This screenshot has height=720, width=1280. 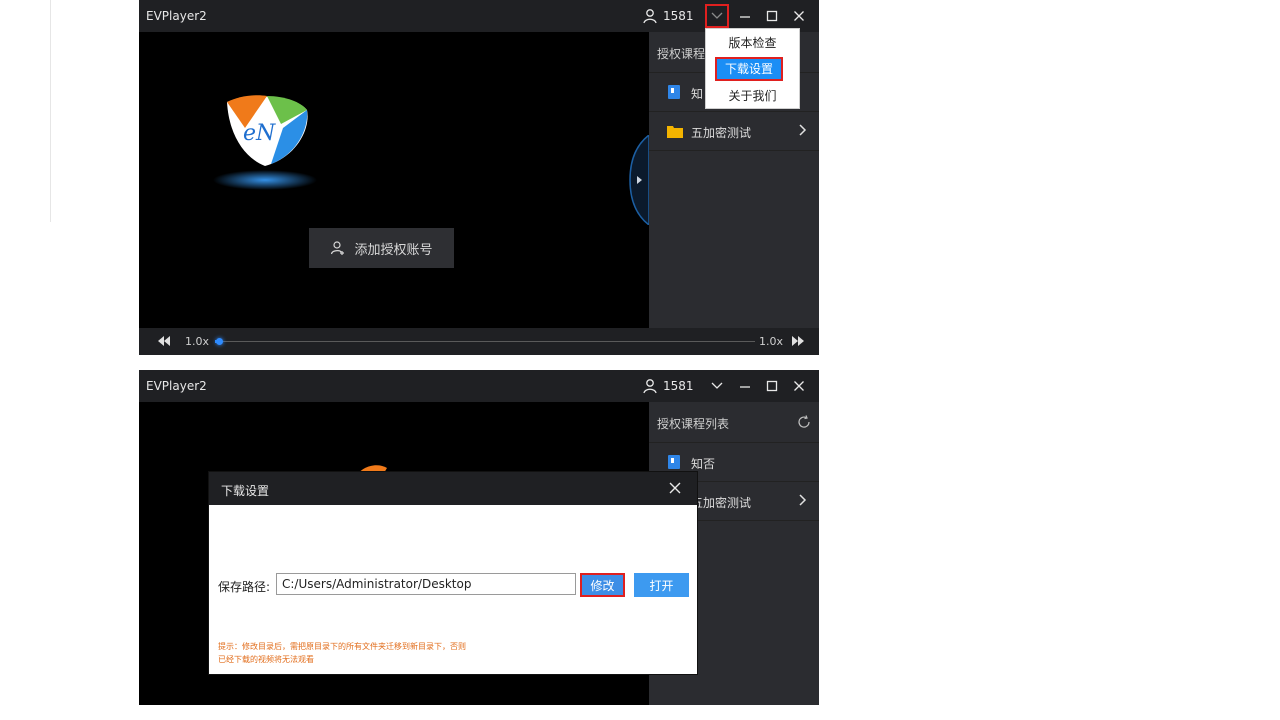 I want to click on panel-toggle-tab, so click(x=638, y=180).